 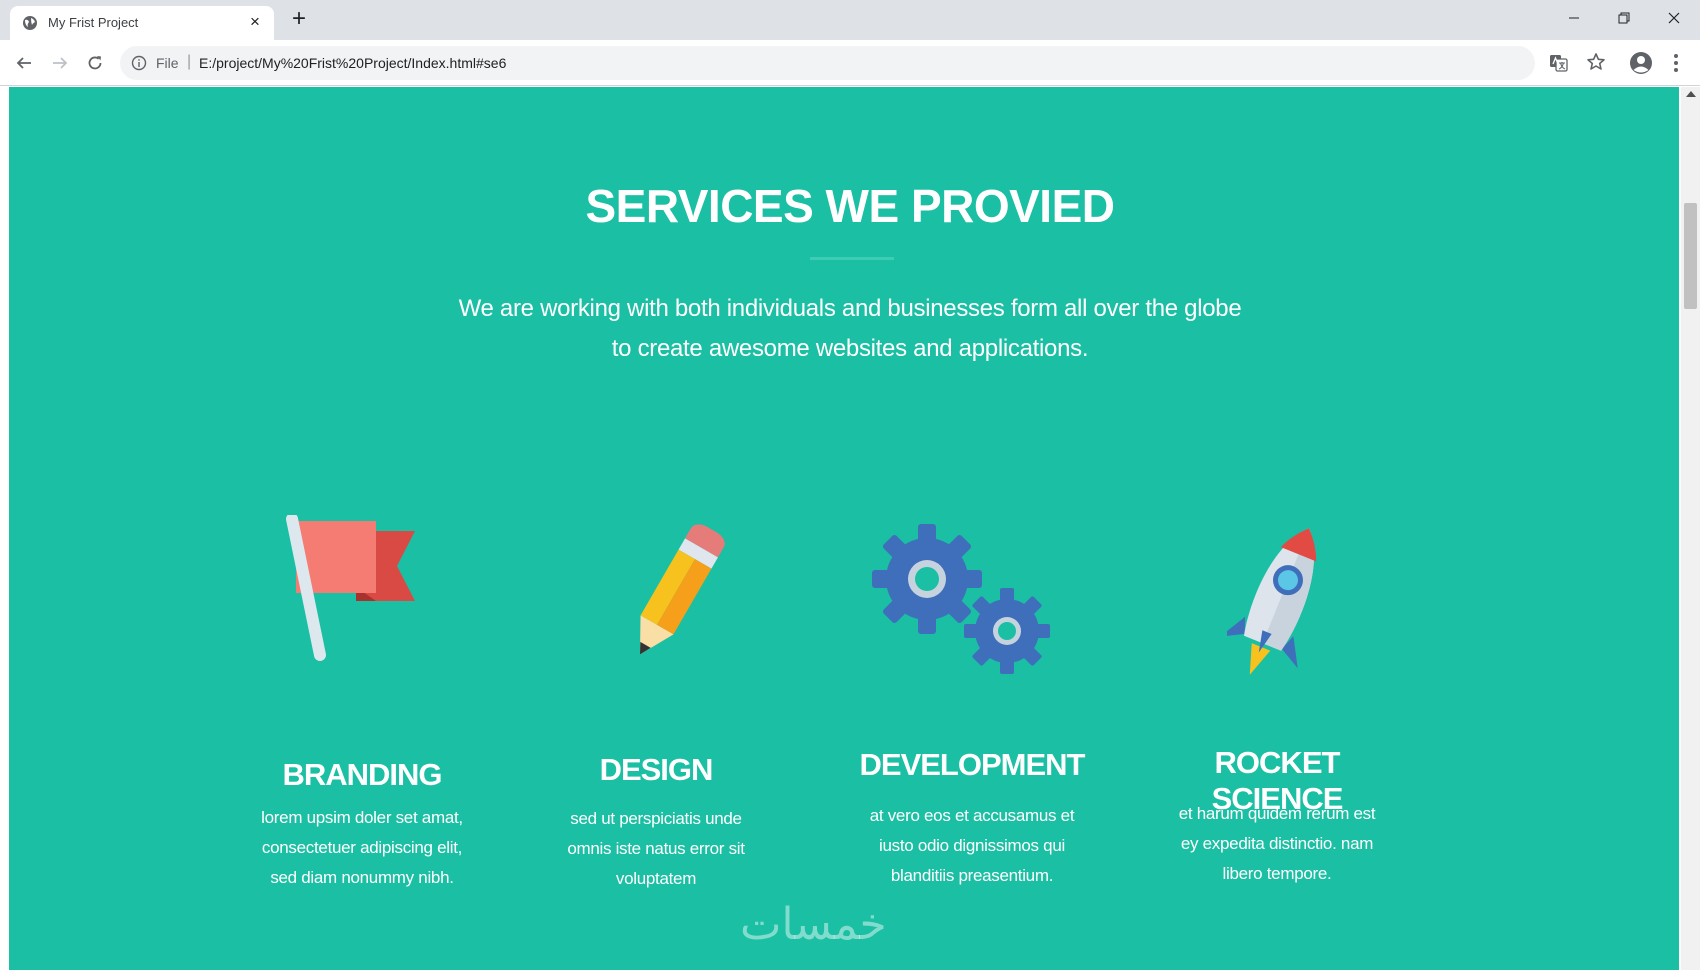 What do you see at coordinates (850, 20) in the screenshot?
I see `browser-tab-bar: My Frist Project × +` at bounding box center [850, 20].